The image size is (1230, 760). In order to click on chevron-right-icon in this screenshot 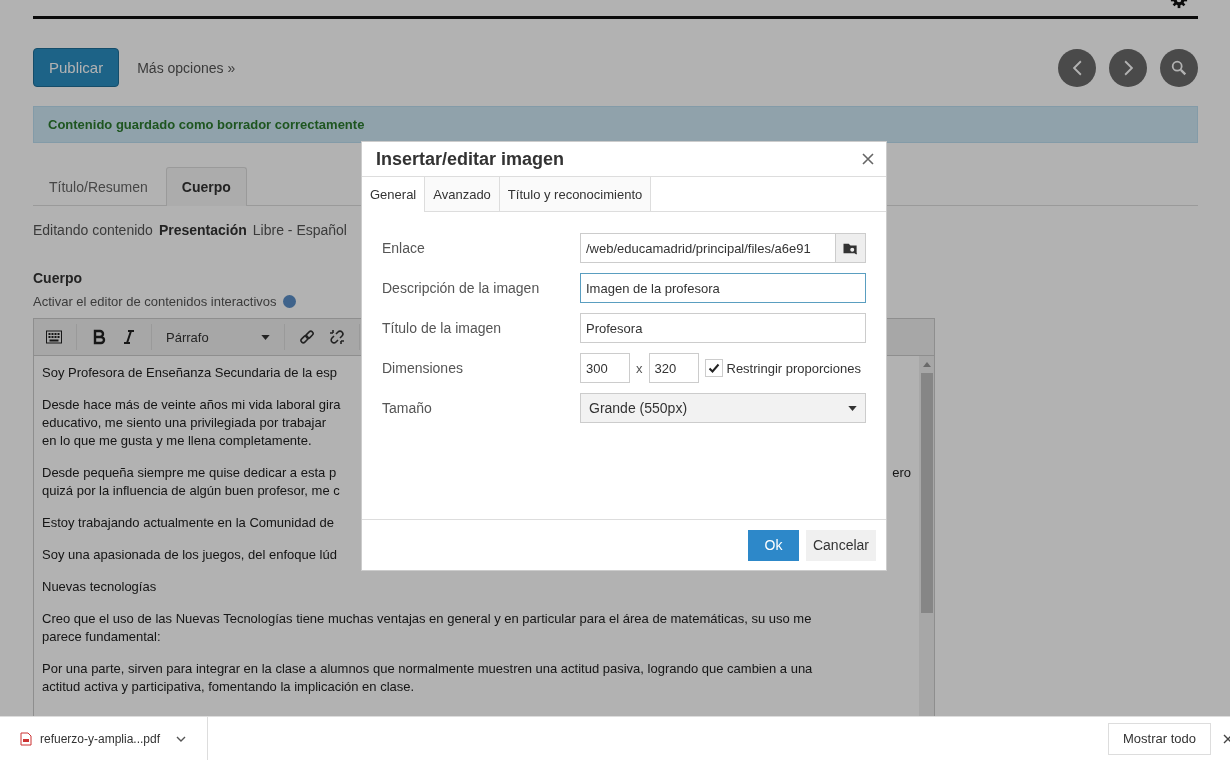, I will do `click(1128, 67)`.